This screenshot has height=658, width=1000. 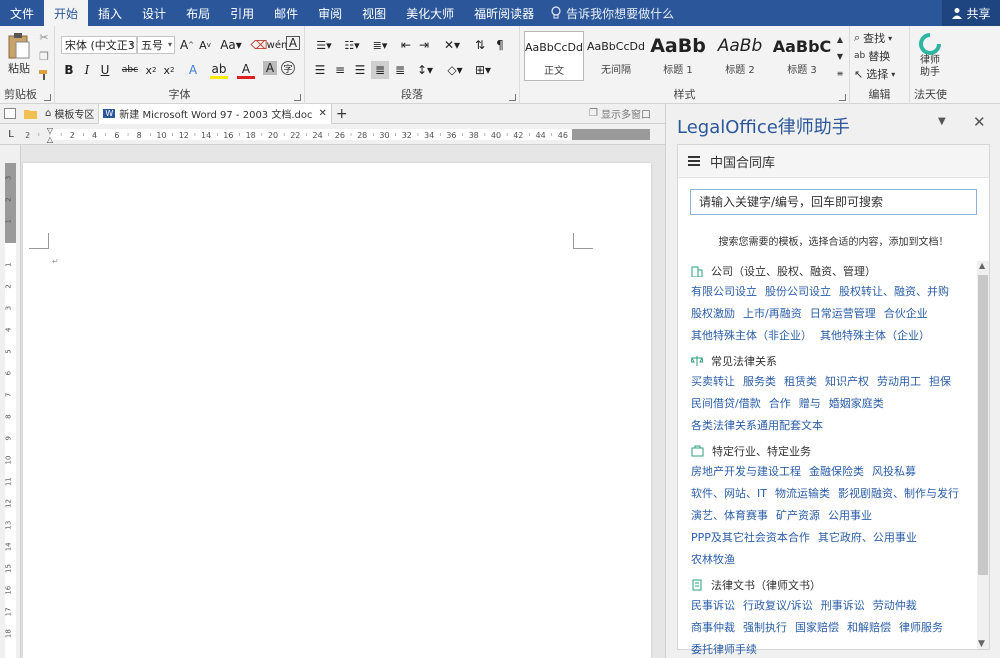 What do you see at coordinates (840, 73) in the screenshot?
I see `styles-more-icon: ≡` at bounding box center [840, 73].